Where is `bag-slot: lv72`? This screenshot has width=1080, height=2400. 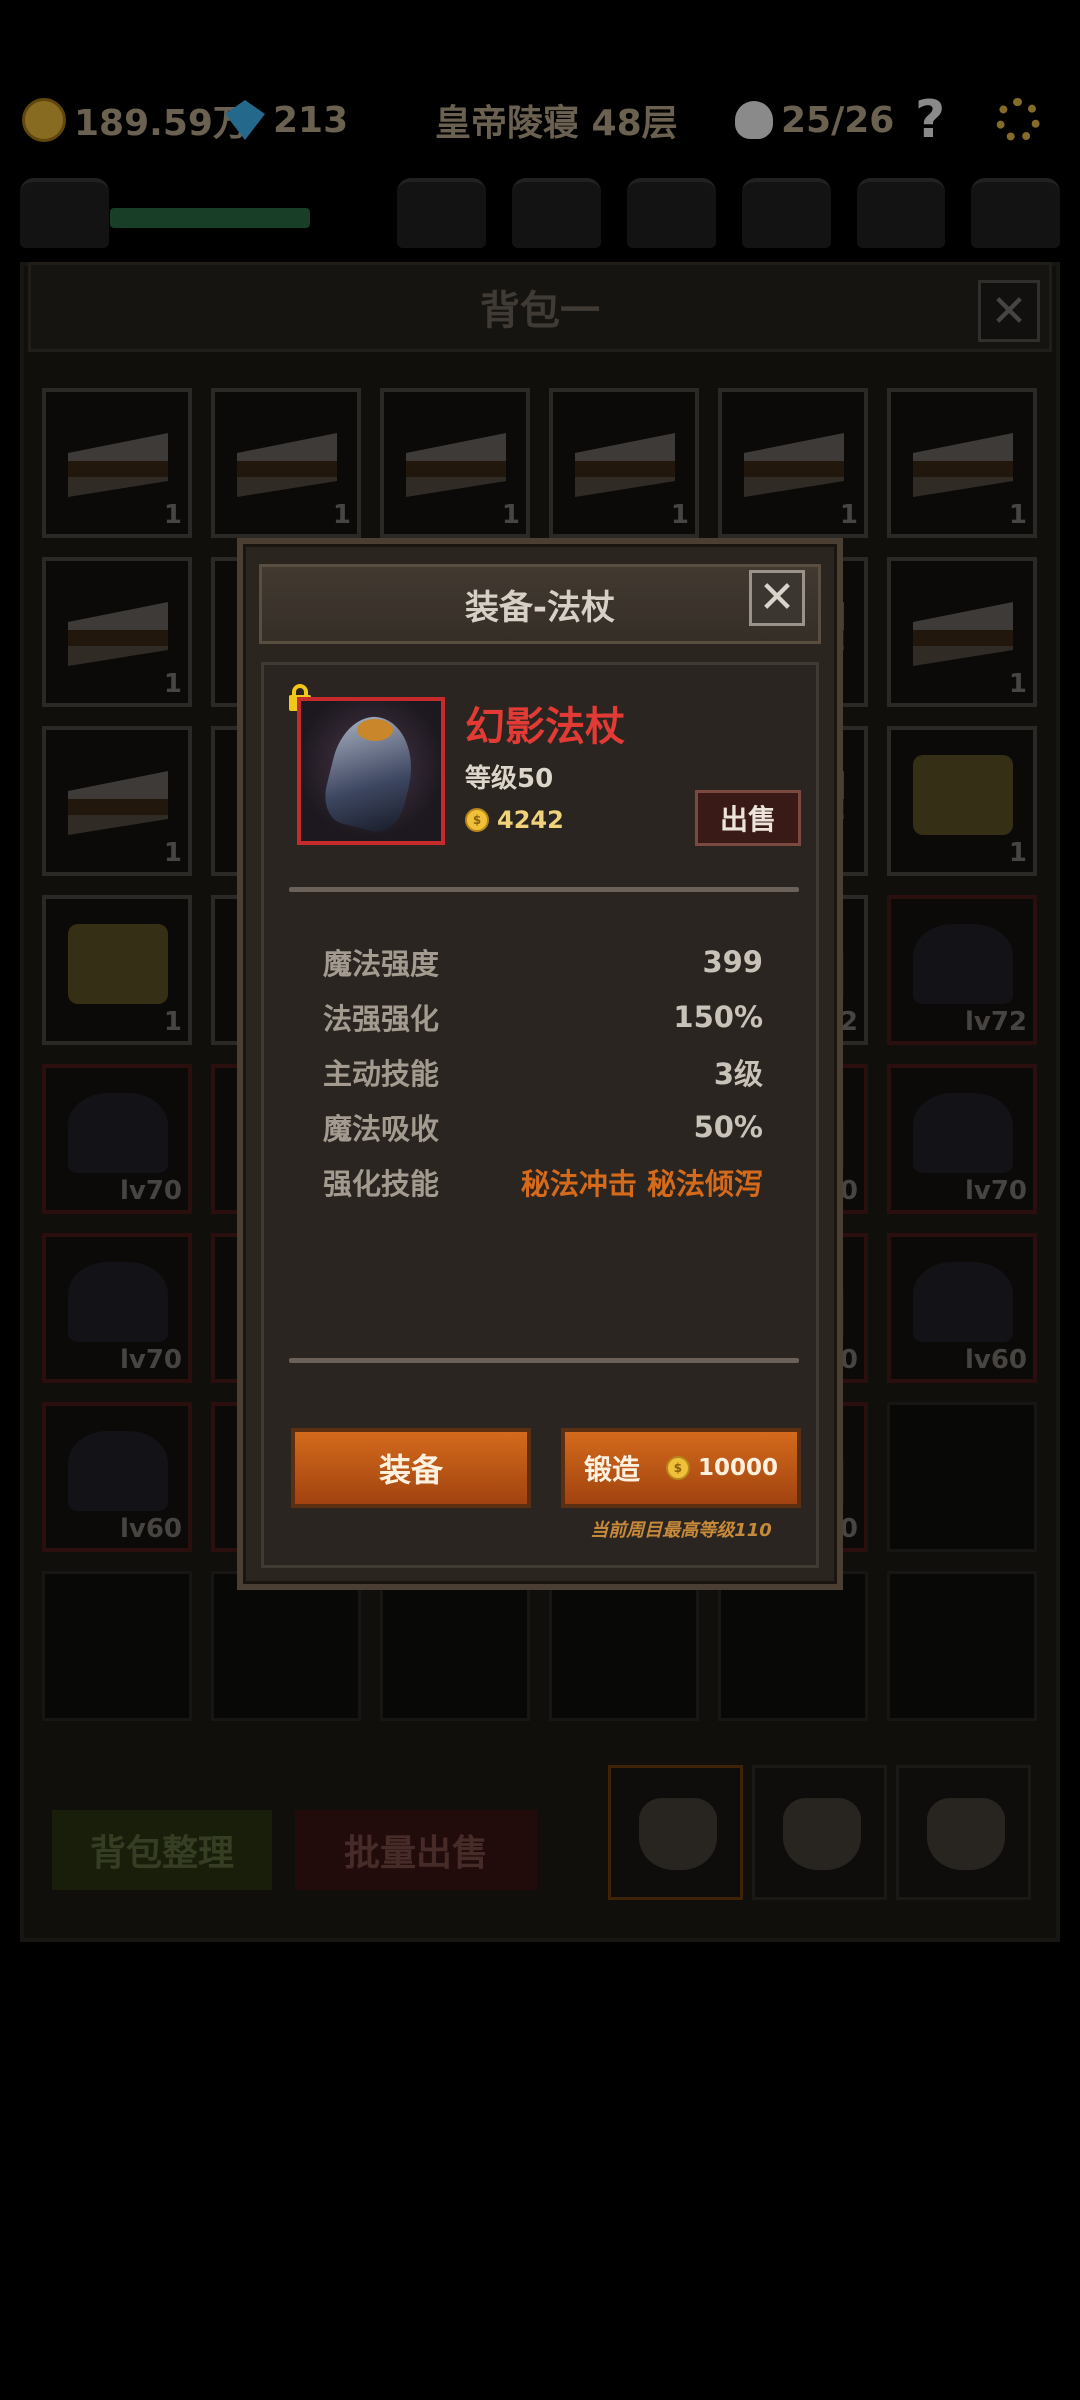 bag-slot: lv72 is located at coordinates (962, 970).